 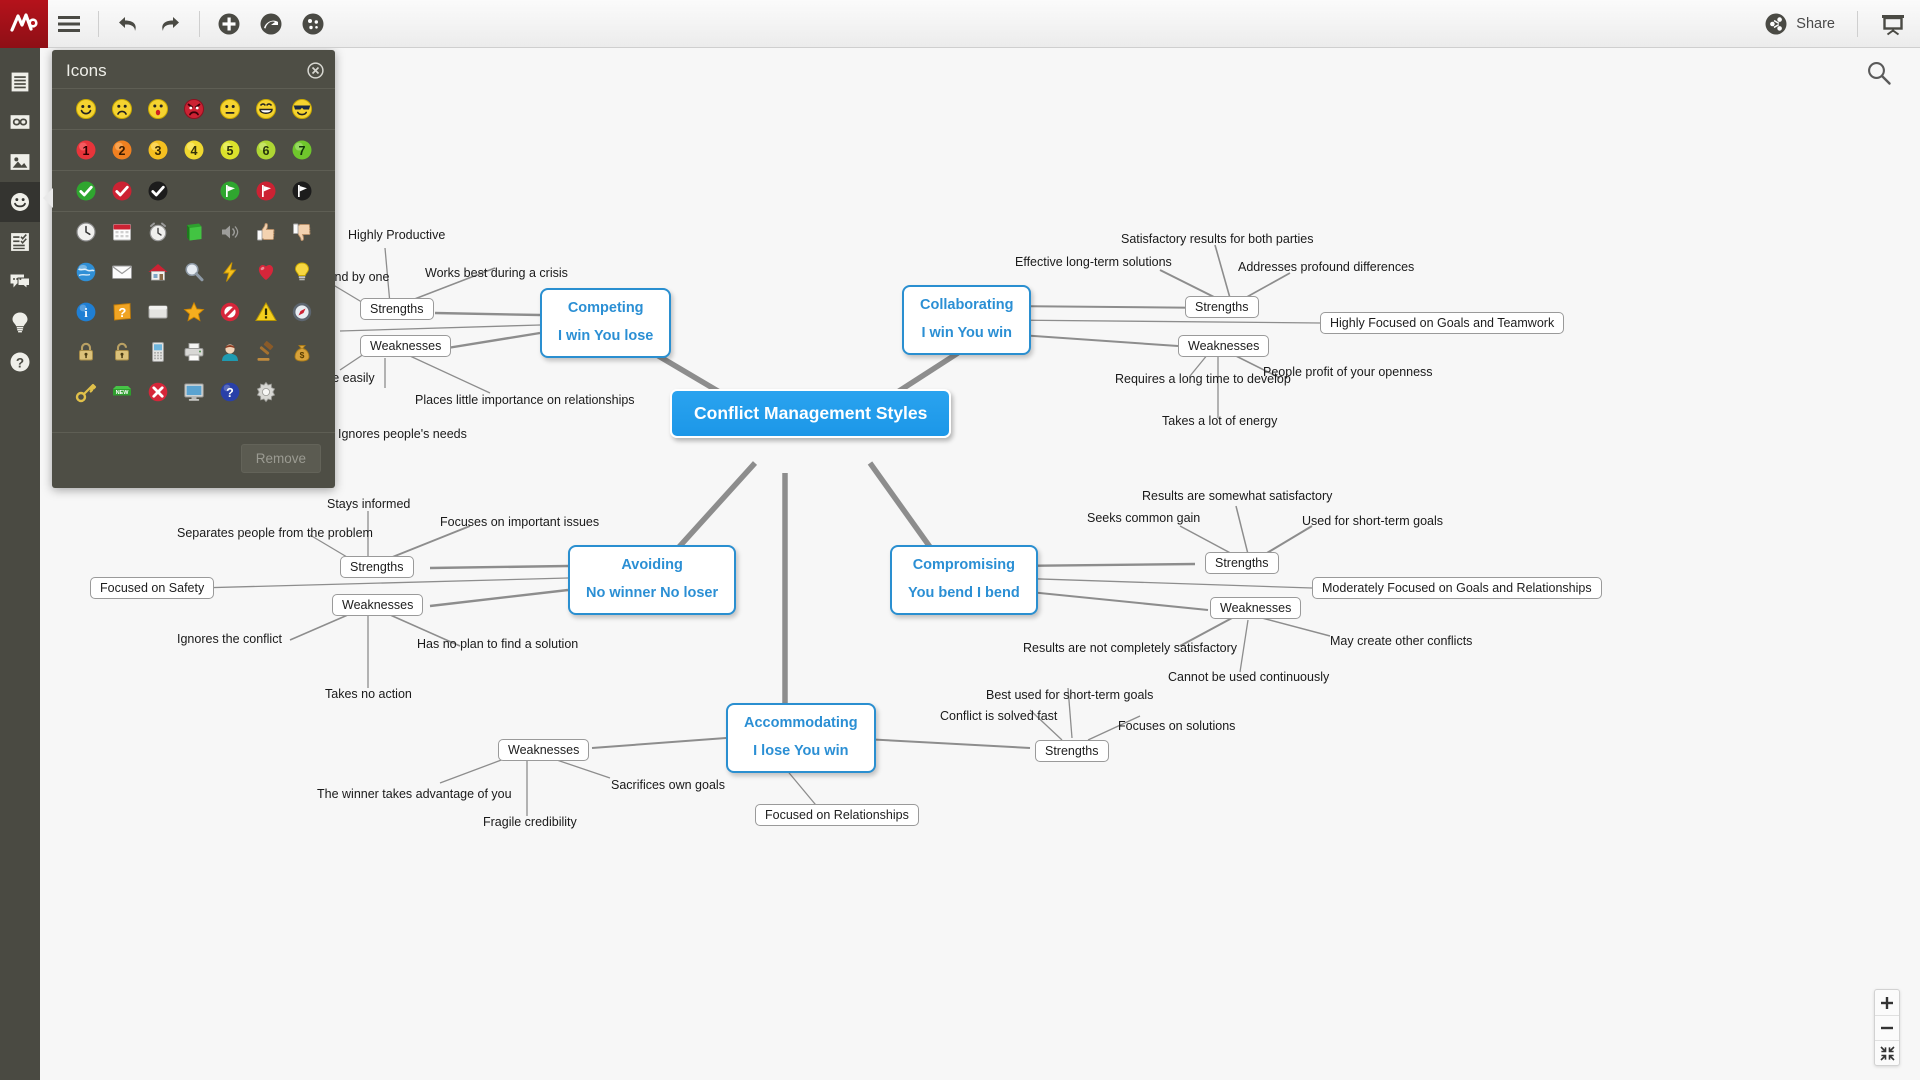 I want to click on focus-node-accommodating: Focused on Relationships, so click(x=837, y=815).